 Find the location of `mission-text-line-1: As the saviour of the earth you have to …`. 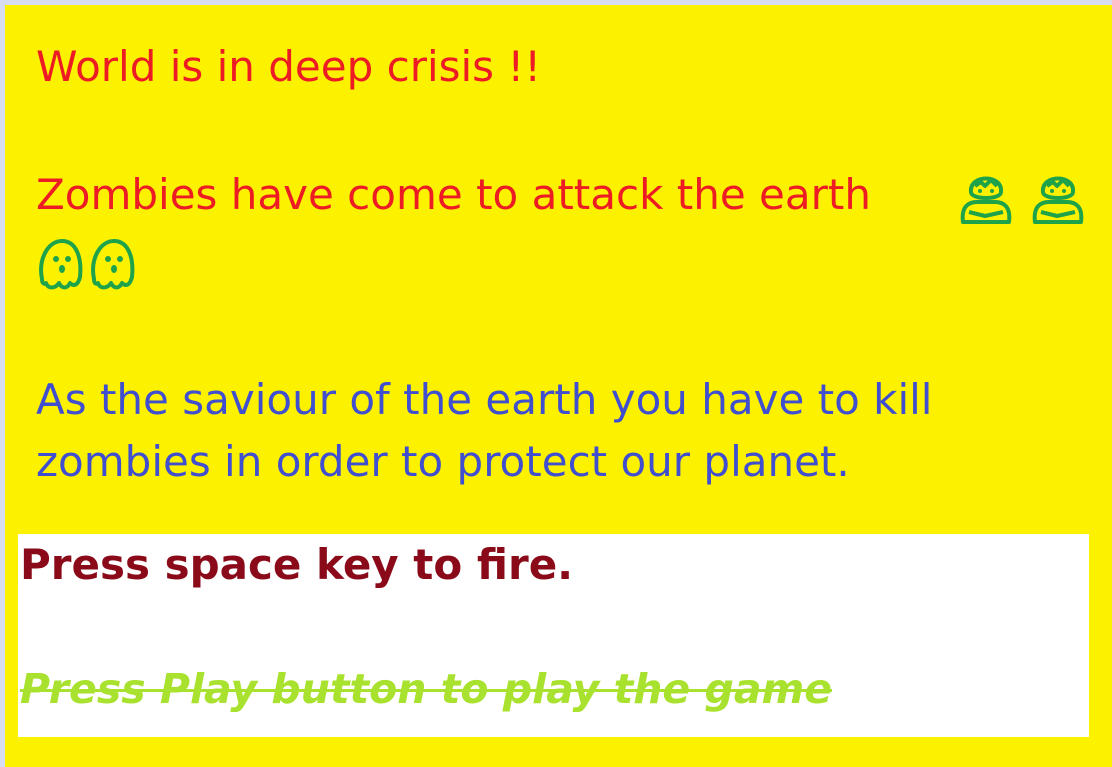

mission-text-line-1: As the saviour of the earth you have to … is located at coordinates (484, 399).